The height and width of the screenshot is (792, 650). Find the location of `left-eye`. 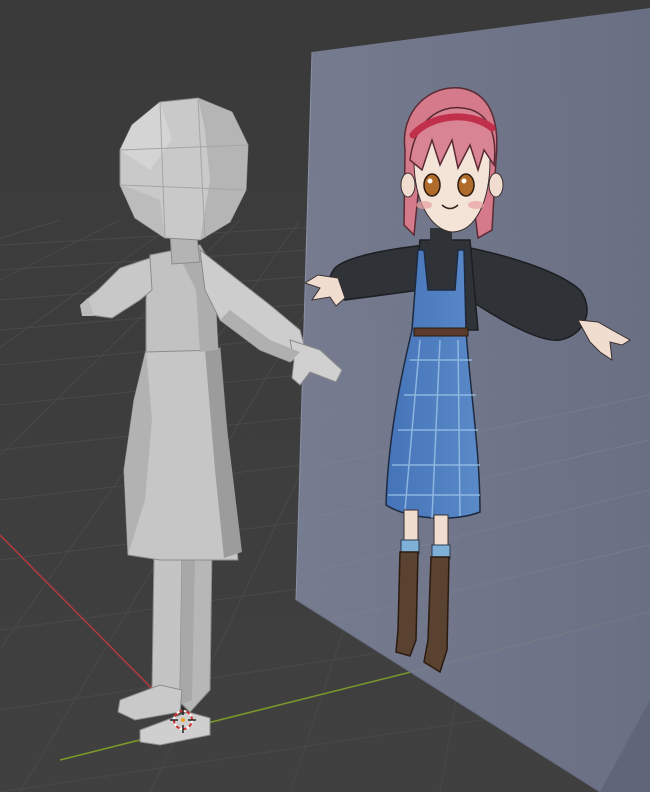

left-eye is located at coordinates (432, 185).